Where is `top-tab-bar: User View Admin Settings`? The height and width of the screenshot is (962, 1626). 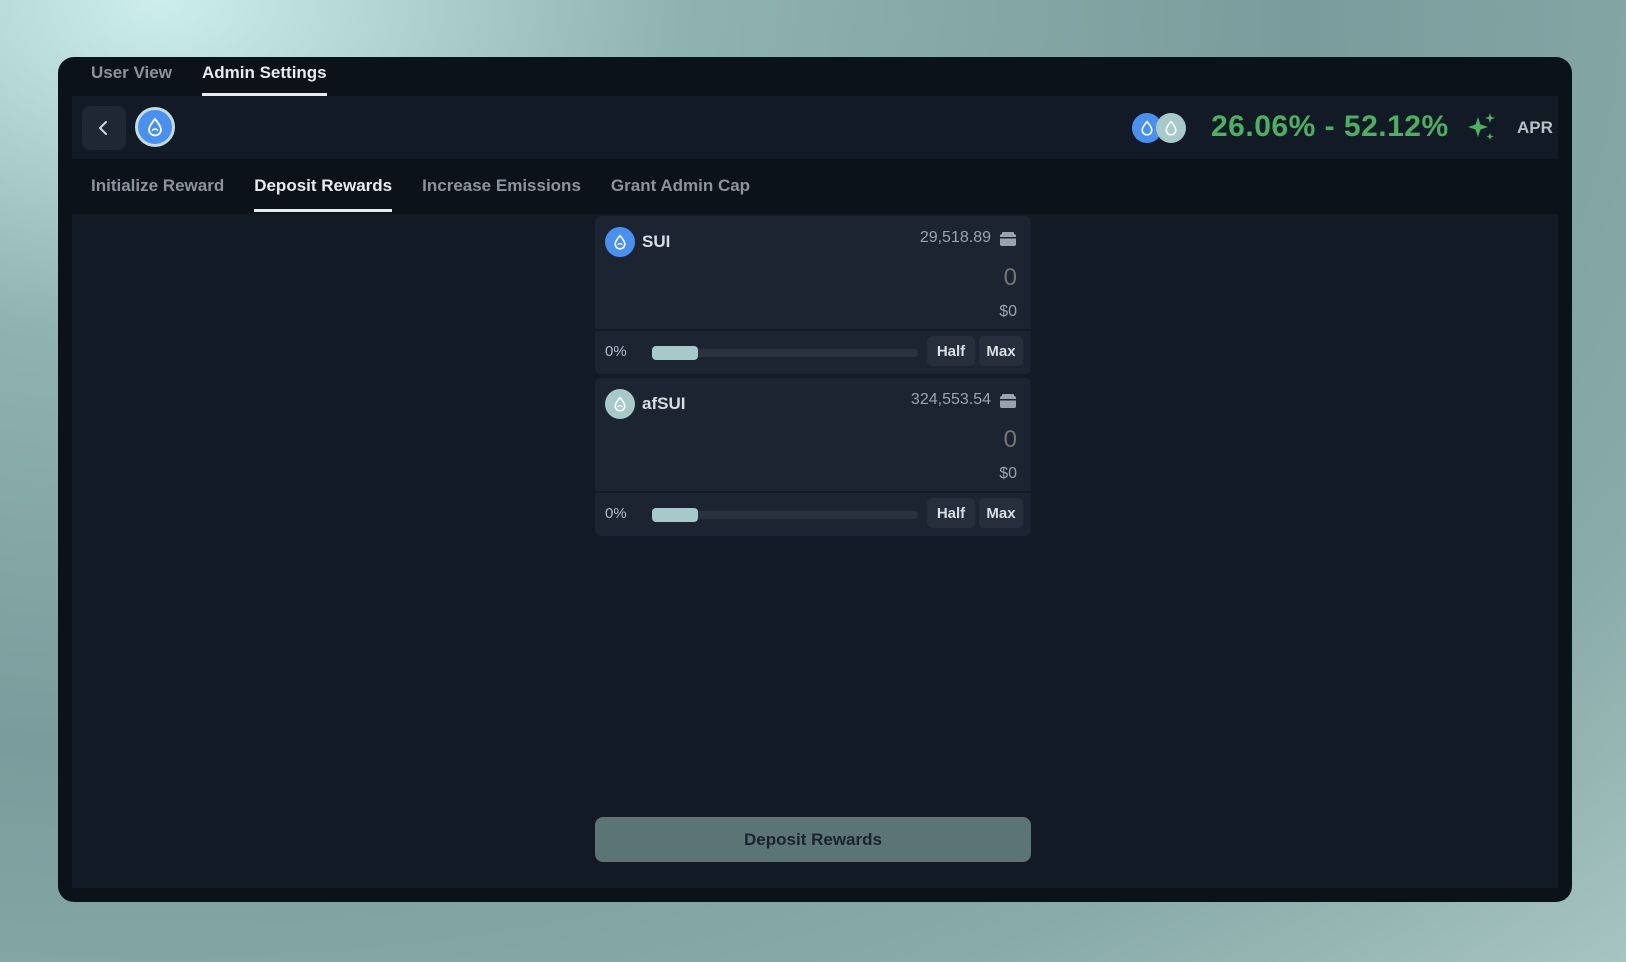
top-tab-bar: User View Admin Settings is located at coordinates (209, 77).